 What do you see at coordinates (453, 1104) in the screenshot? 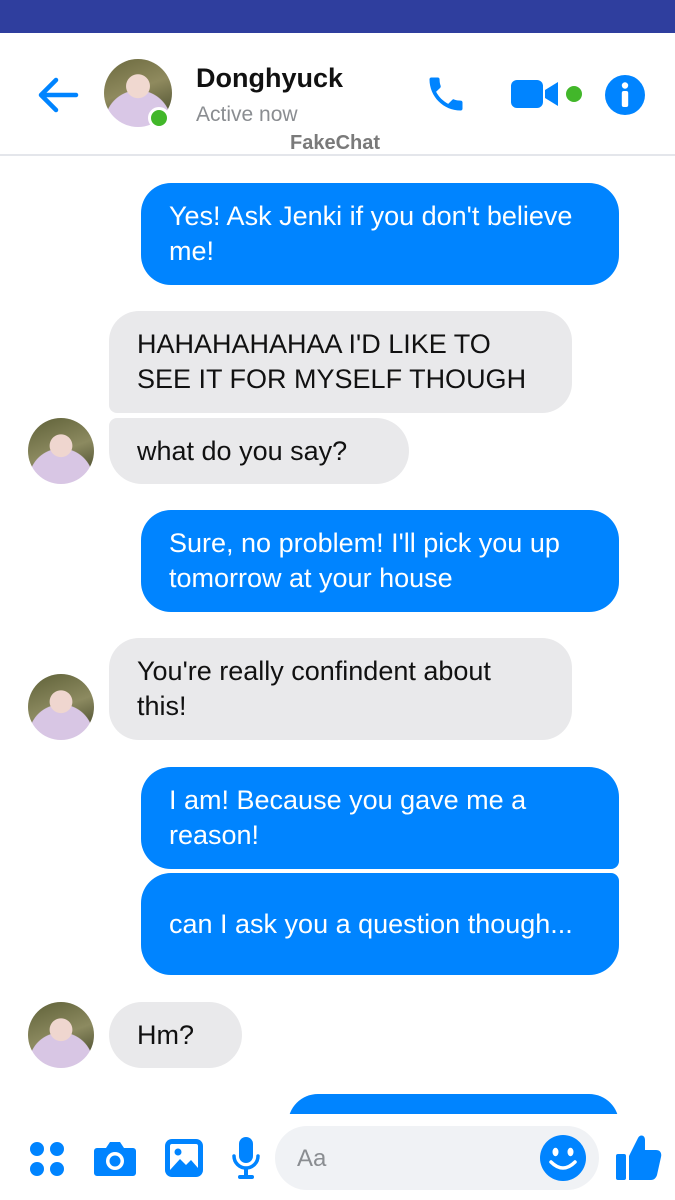
I see `message-bubble-outgoing-partial` at bounding box center [453, 1104].